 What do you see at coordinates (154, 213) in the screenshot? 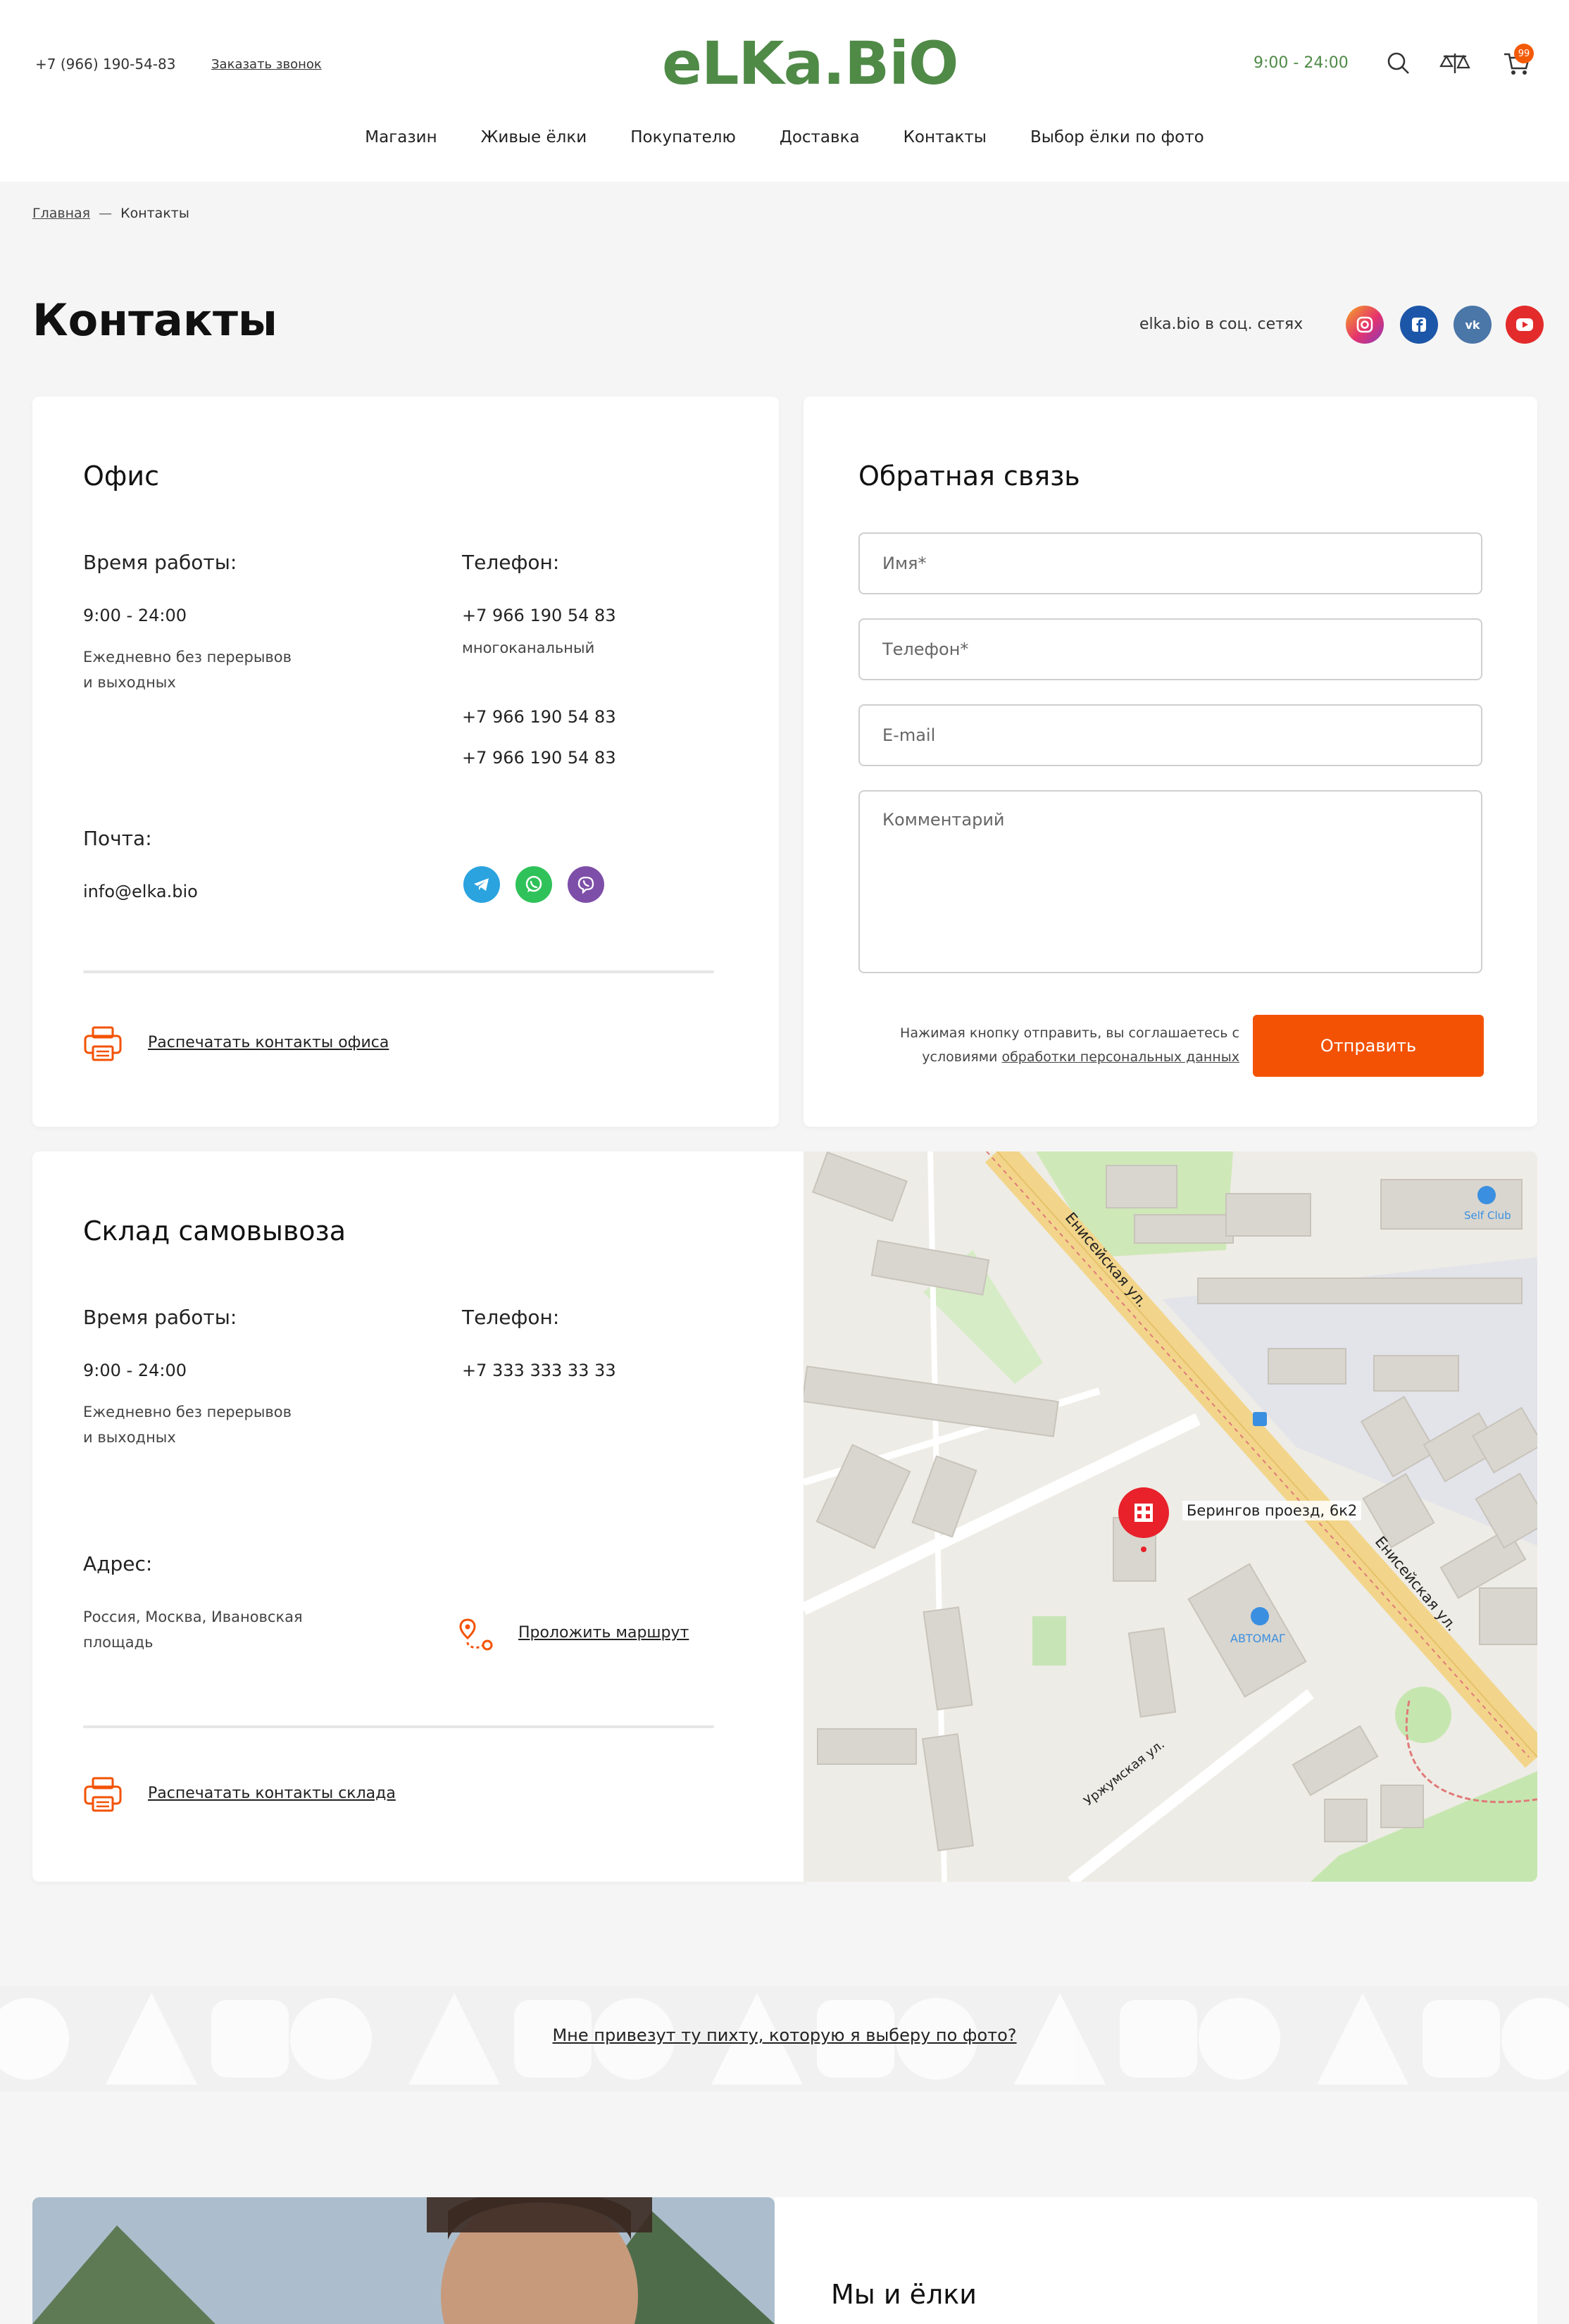
I see `breadcrumb-current: Контакты` at bounding box center [154, 213].